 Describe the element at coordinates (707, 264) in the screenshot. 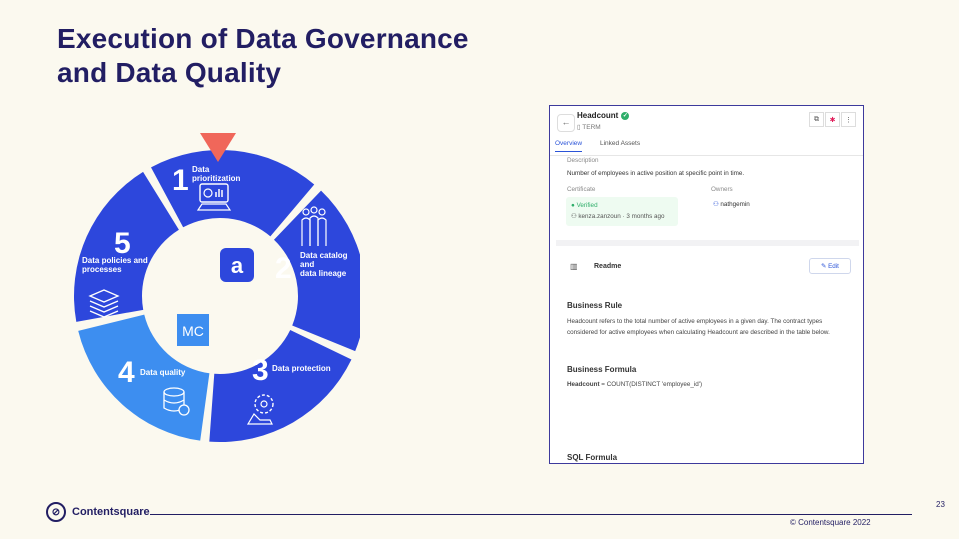

I see `readme-header: ▥ Readme ✎ Edit` at that location.